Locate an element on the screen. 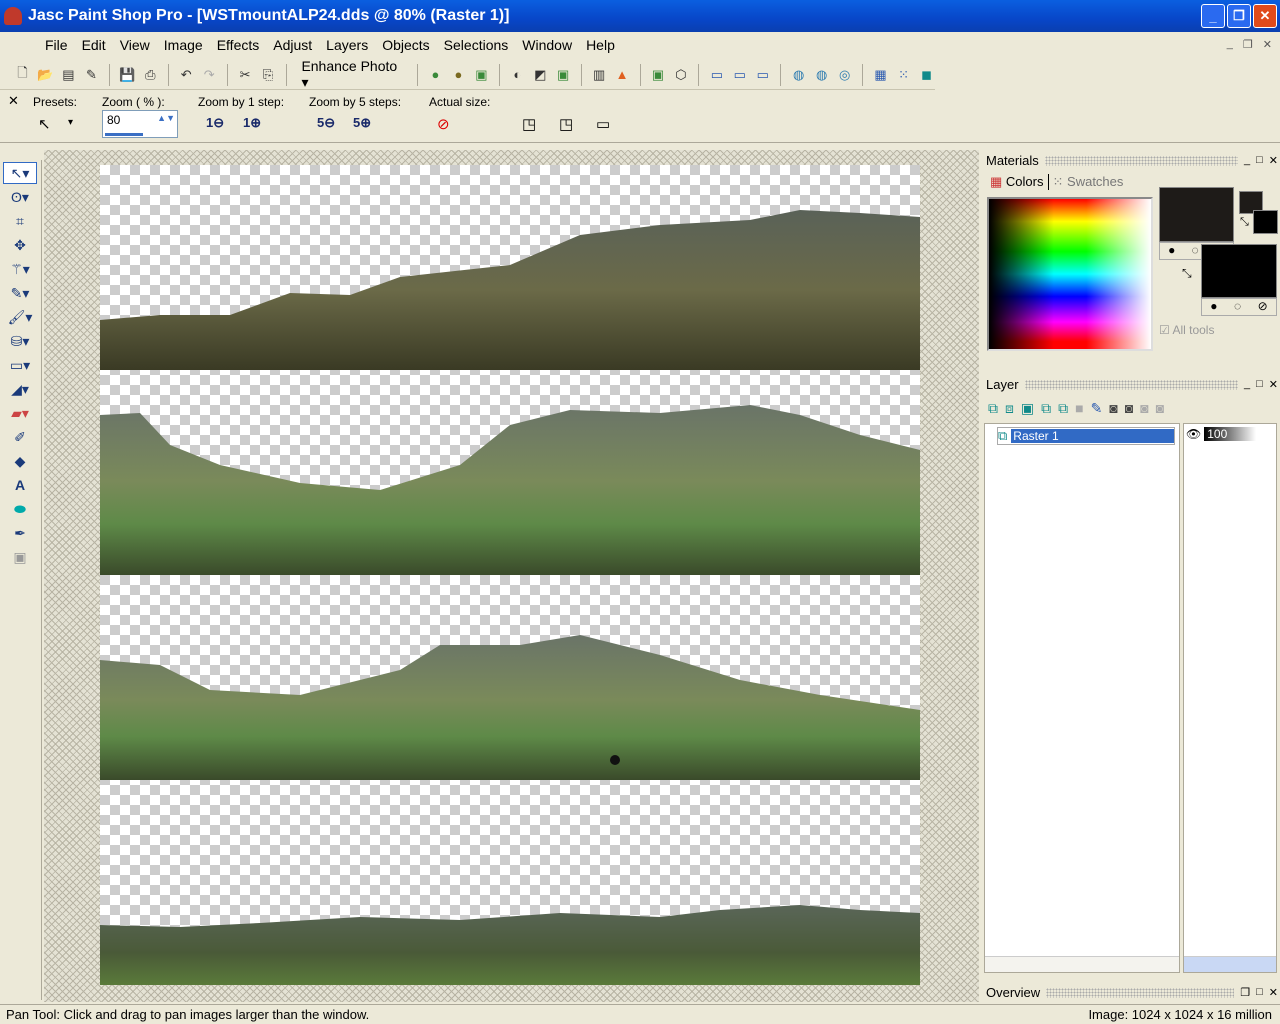 The width and height of the screenshot is (1280, 1024). picture-tube-tool: ✐ is located at coordinates (20, 437).